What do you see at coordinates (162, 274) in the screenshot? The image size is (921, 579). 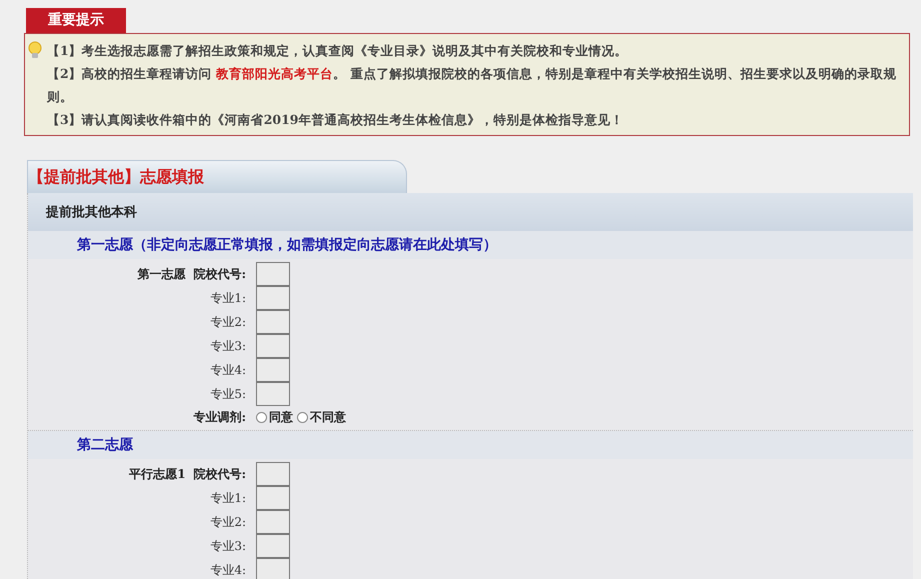 I see `choice-label: 第一志愿` at bounding box center [162, 274].